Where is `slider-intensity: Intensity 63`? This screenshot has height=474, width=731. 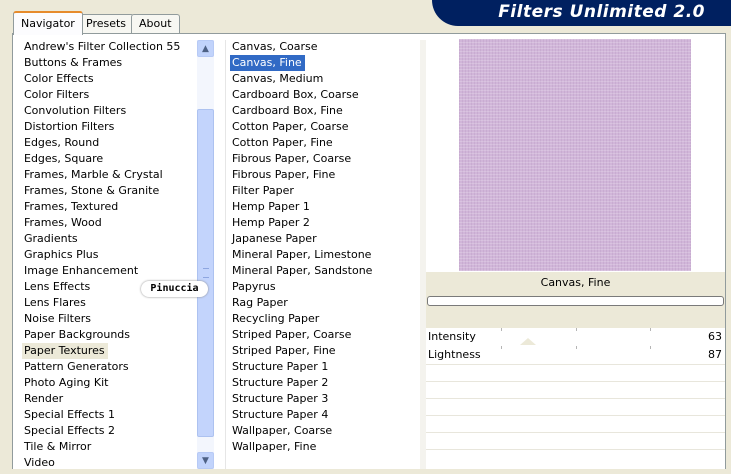 slider-intensity: Intensity 63 is located at coordinates (575, 333).